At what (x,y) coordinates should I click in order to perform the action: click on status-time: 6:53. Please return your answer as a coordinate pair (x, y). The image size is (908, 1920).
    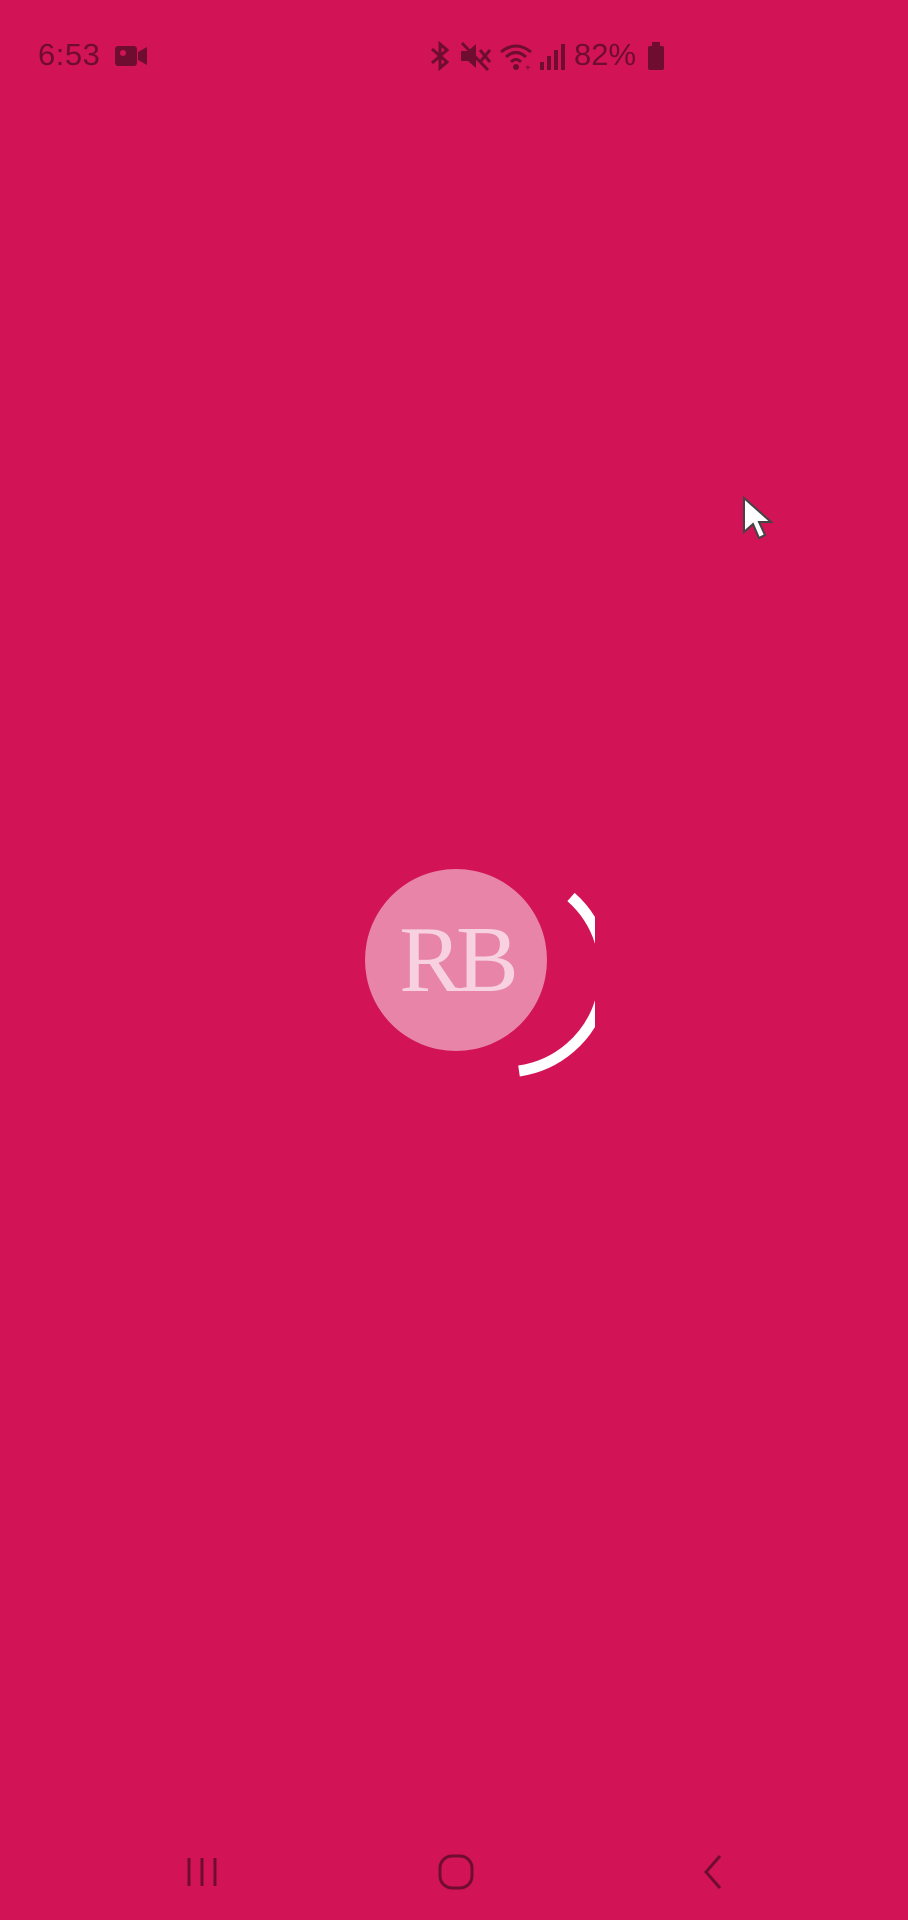
    Looking at the image, I should click on (69, 54).